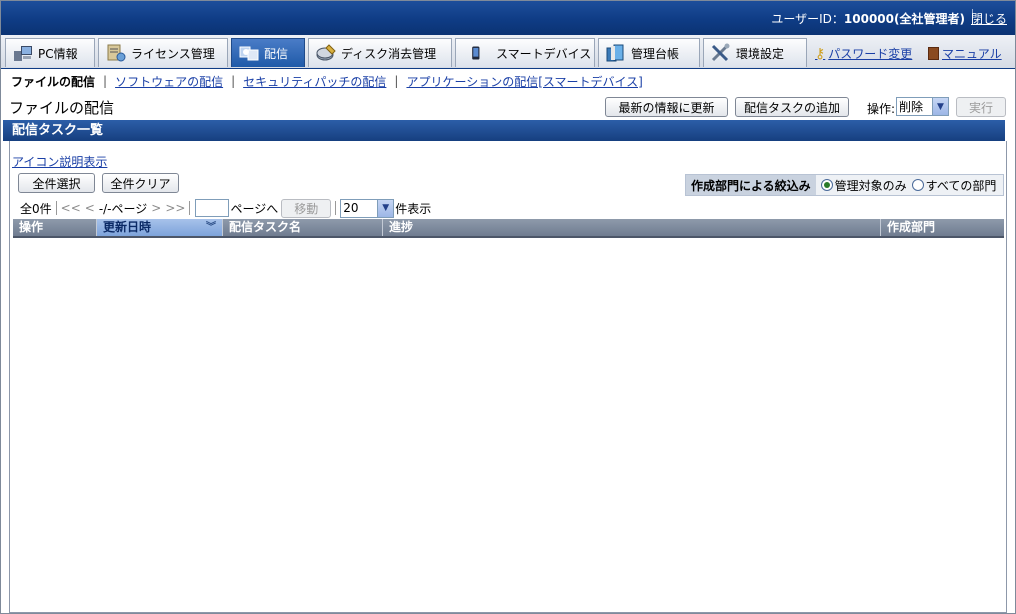 This screenshot has width=1016, height=614. What do you see at coordinates (90, 208) in the screenshot?
I see `prev-page-icon: <` at bounding box center [90, 208].